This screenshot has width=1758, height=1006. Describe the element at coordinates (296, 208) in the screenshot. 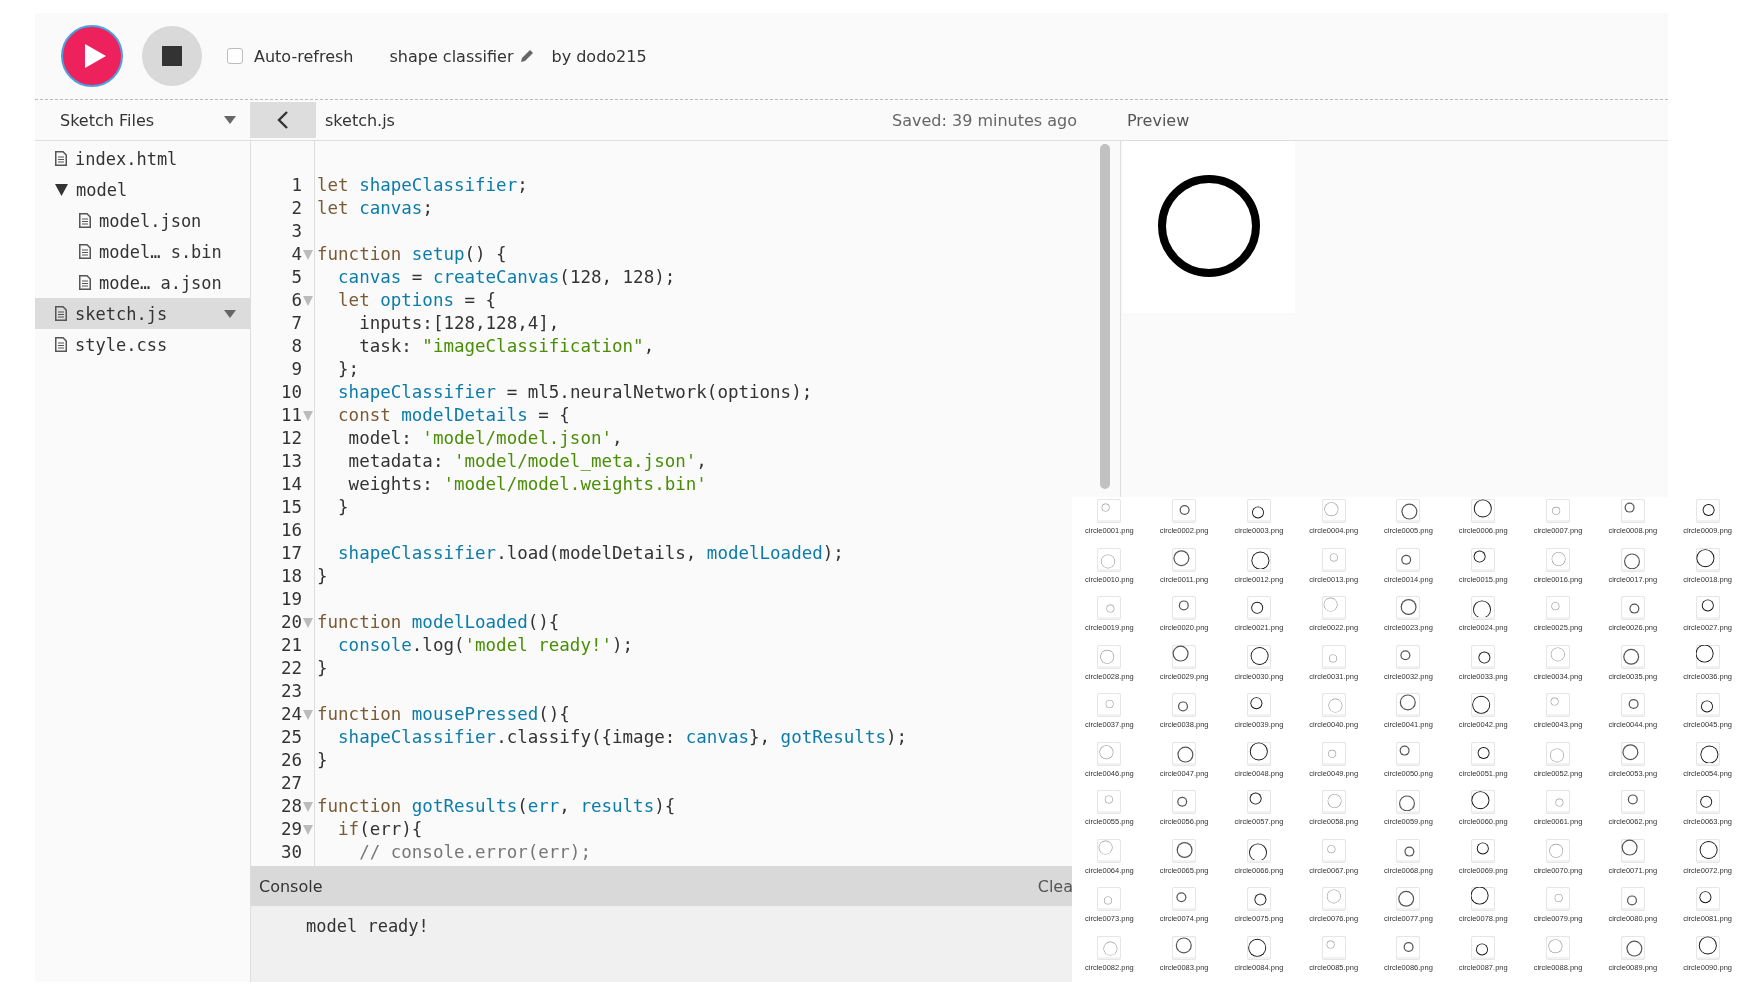

I see `line-number: 2` at that location.